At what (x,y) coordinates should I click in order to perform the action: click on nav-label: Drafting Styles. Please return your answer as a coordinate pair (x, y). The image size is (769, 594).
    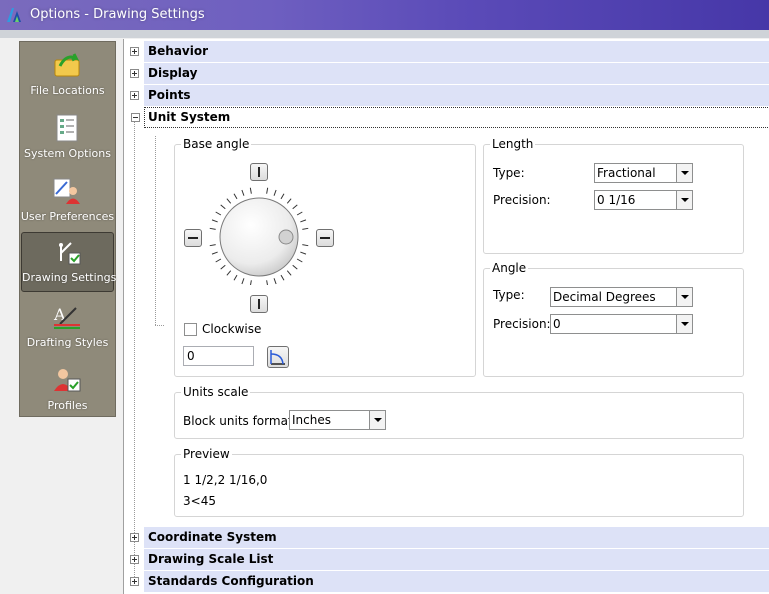
    Looking at the image, I should click on (67, 342).